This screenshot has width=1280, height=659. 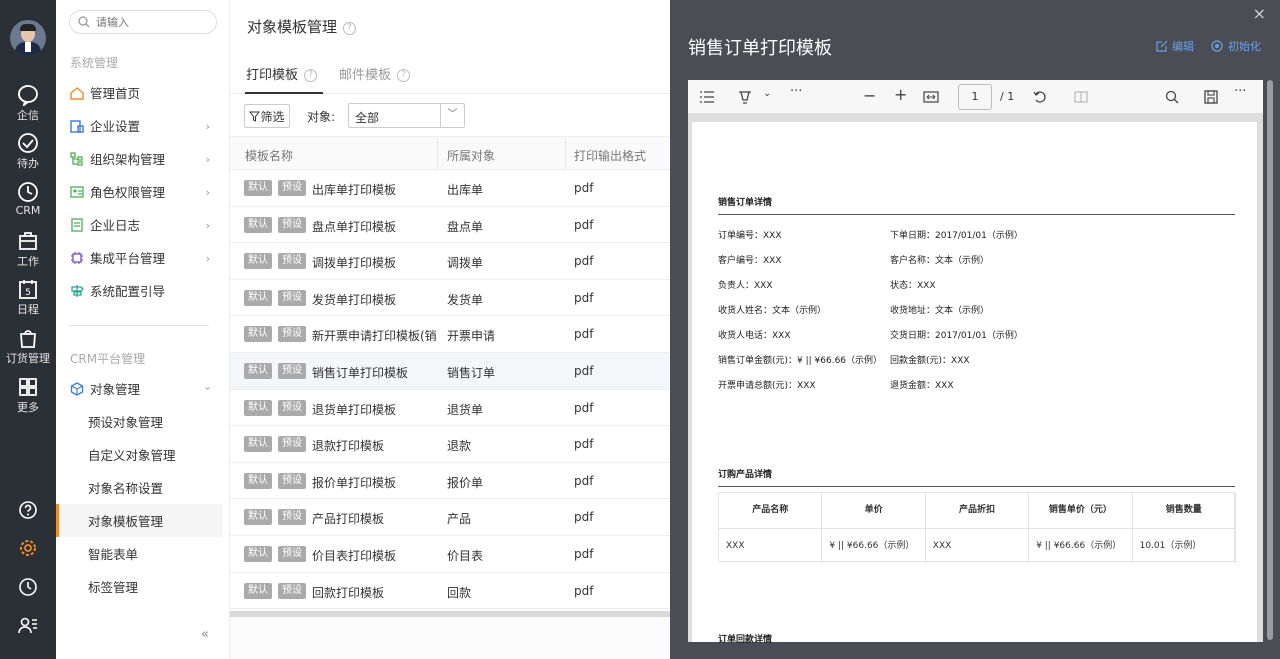 I want to click on template-name: 价目表打印模板, so click(x=354, y=556).